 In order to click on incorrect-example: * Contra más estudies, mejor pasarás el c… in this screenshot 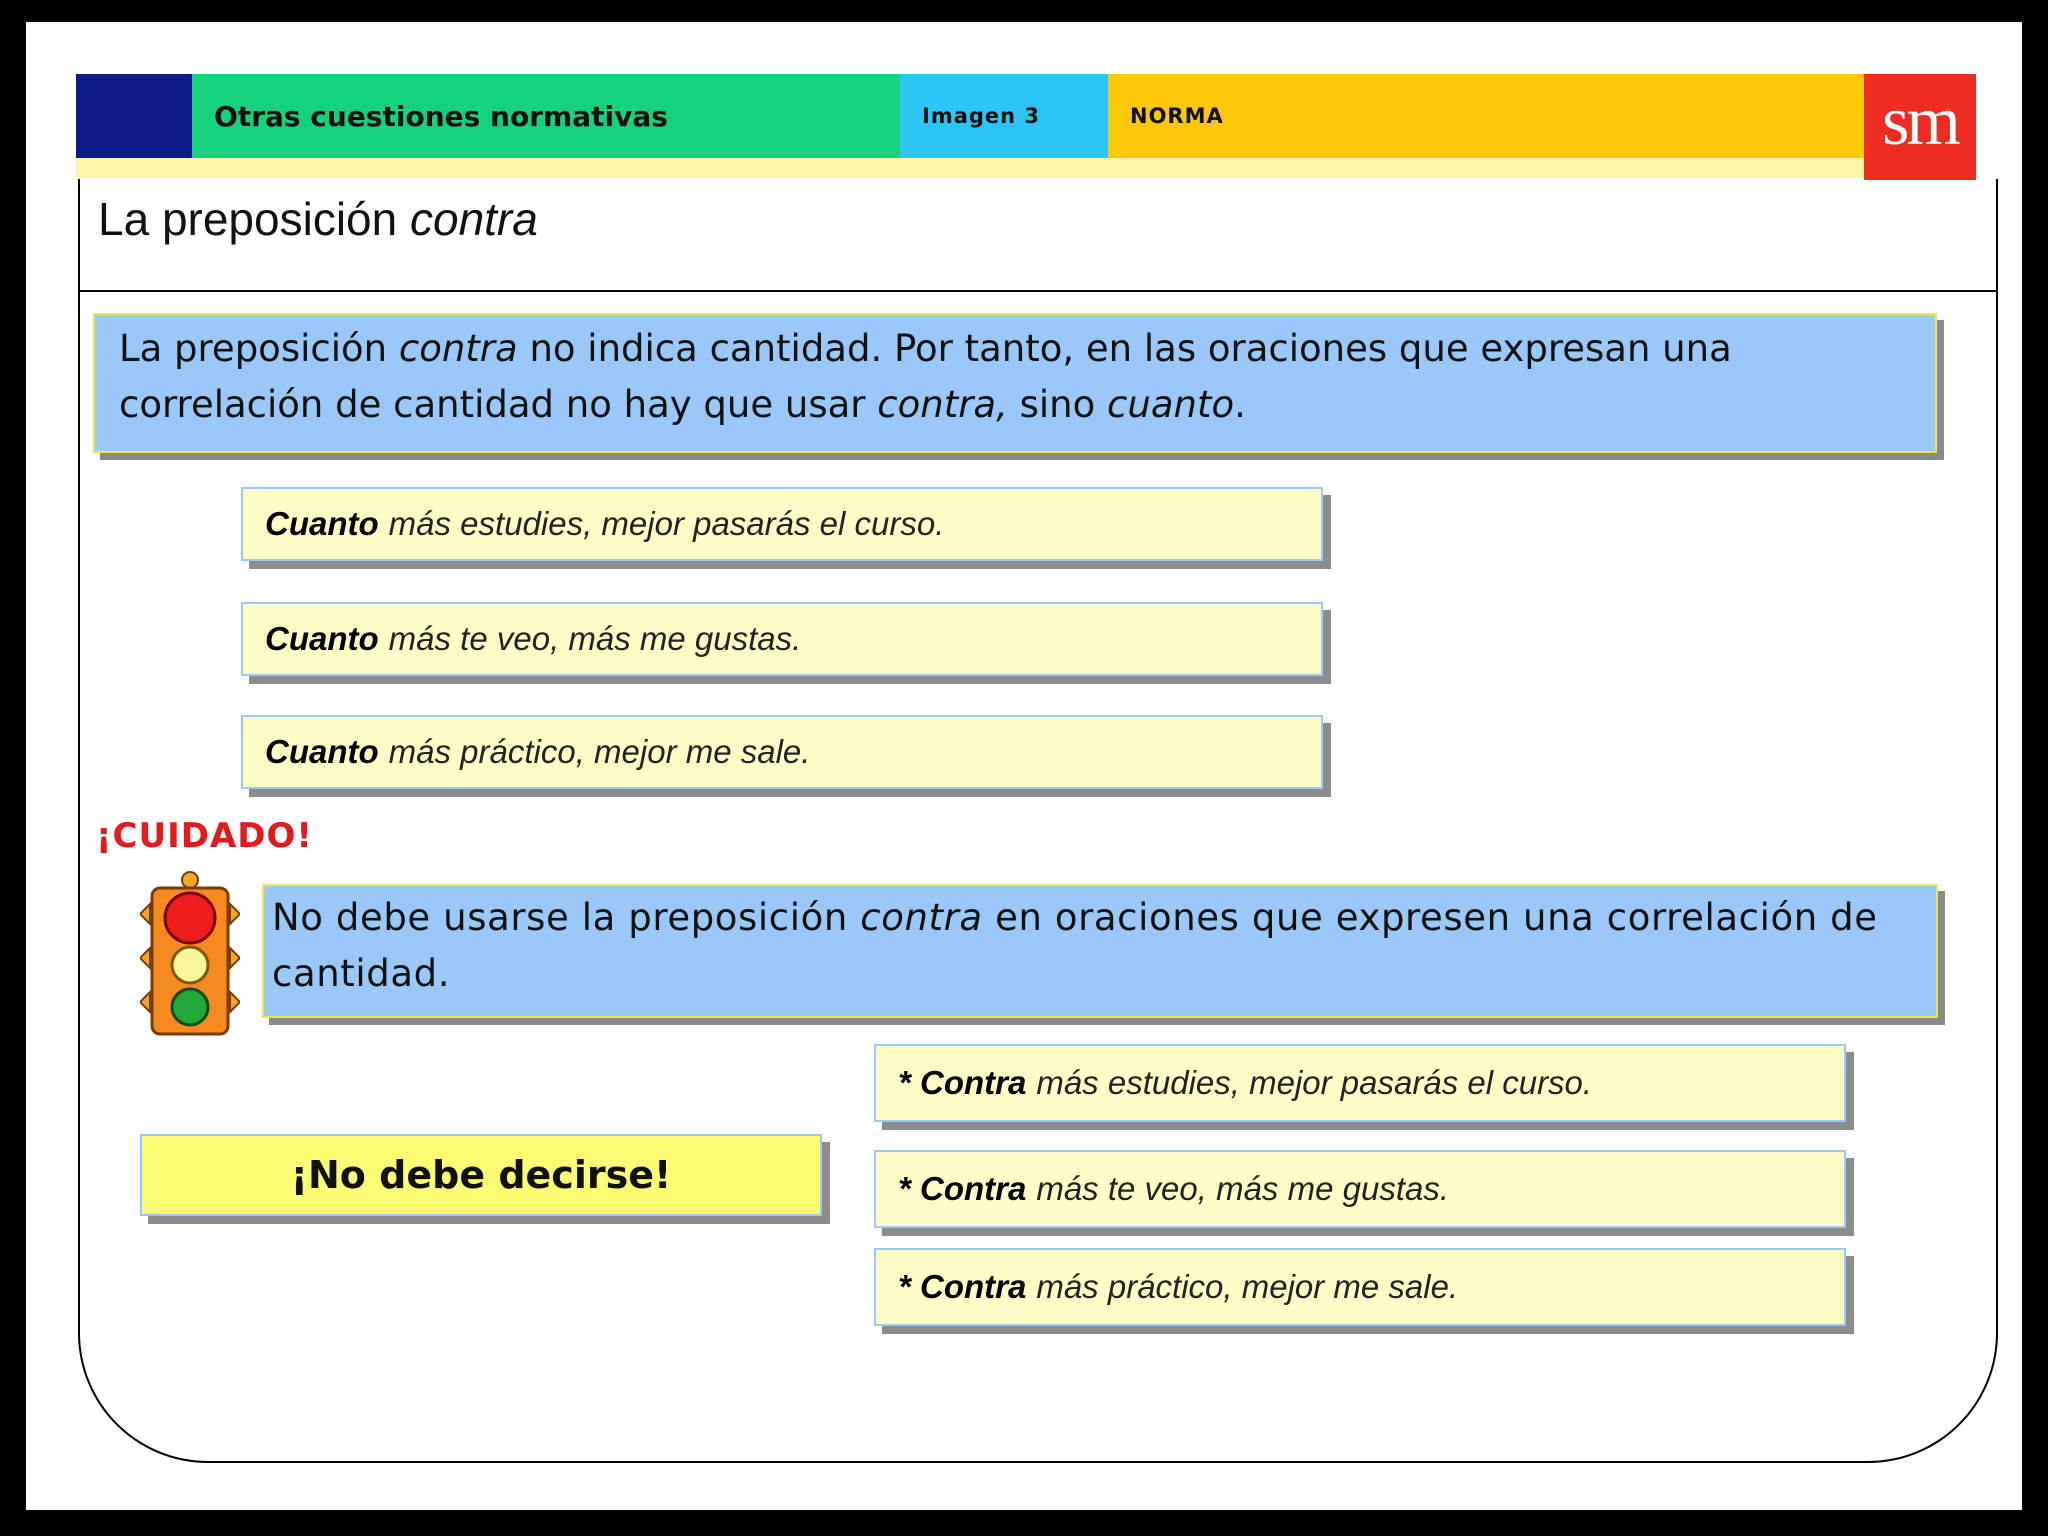, I will do `click(1360, 1083)`.